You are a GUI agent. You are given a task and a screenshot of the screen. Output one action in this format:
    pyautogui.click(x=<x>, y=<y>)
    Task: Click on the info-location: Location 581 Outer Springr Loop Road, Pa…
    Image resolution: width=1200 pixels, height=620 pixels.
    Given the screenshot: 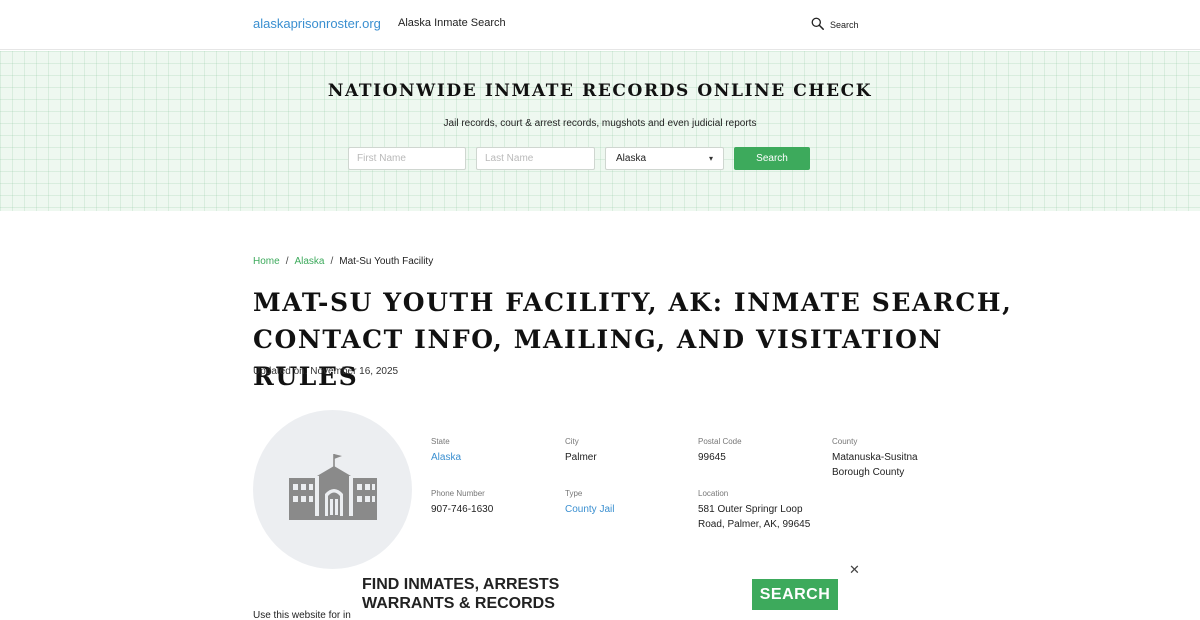 What is the action you would take?
    pyautogui.click(x=758, y=510)
    